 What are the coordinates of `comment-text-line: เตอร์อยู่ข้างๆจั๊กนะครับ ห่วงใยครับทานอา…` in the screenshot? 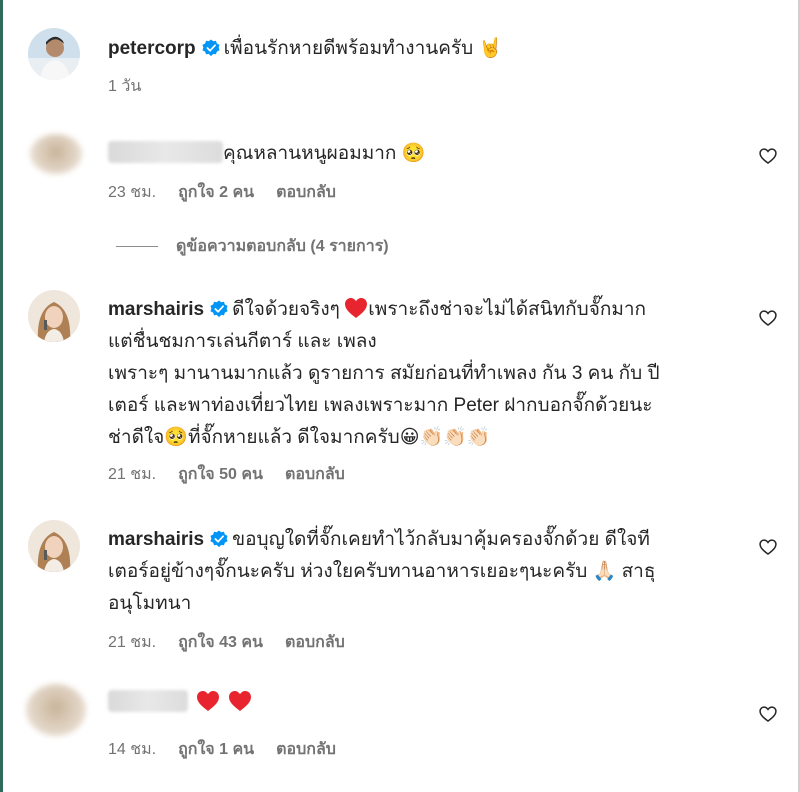 It's located at (382, 571).